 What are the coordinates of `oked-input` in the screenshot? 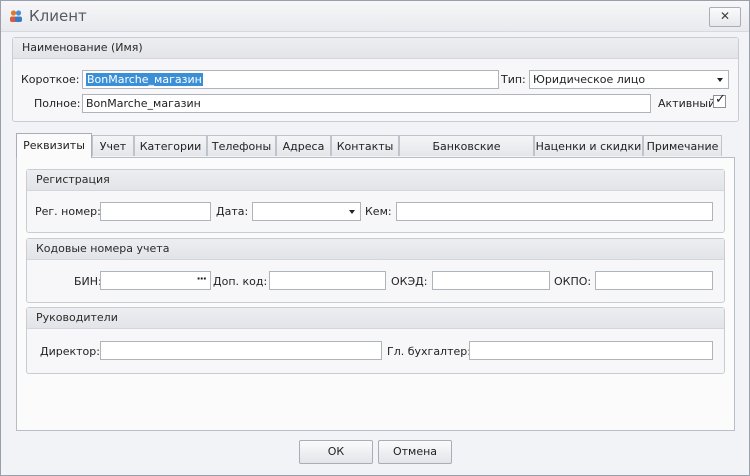 It's located at (491, 280).